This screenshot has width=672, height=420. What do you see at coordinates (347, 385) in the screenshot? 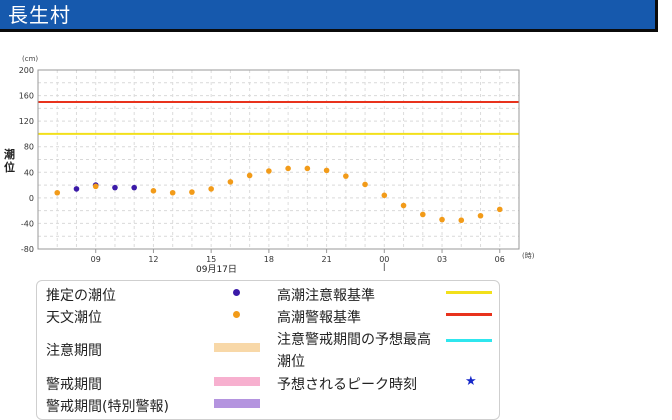
I see `legend-label-peak-time: 予想されるピーク時刻` at bounding box center [347, 385].